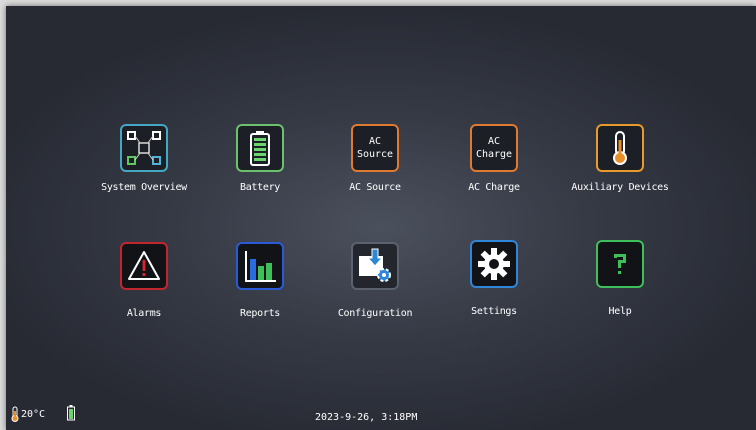  I want to click on battery-icon, so click(260, 148).